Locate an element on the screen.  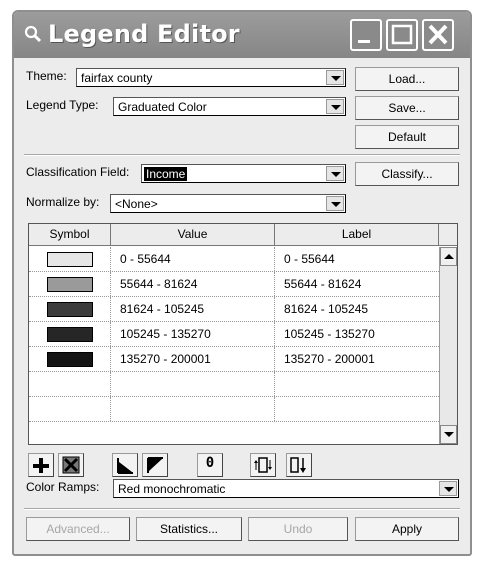
value-text: 105245 - 135270 is located at coordinates (165, 334).